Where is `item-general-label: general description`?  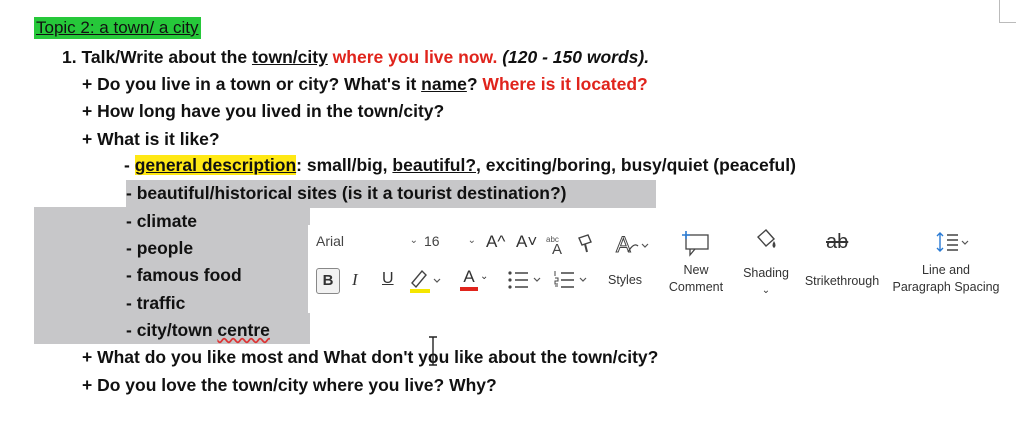
item-general-label: general description is located at coordinates (215, 165).